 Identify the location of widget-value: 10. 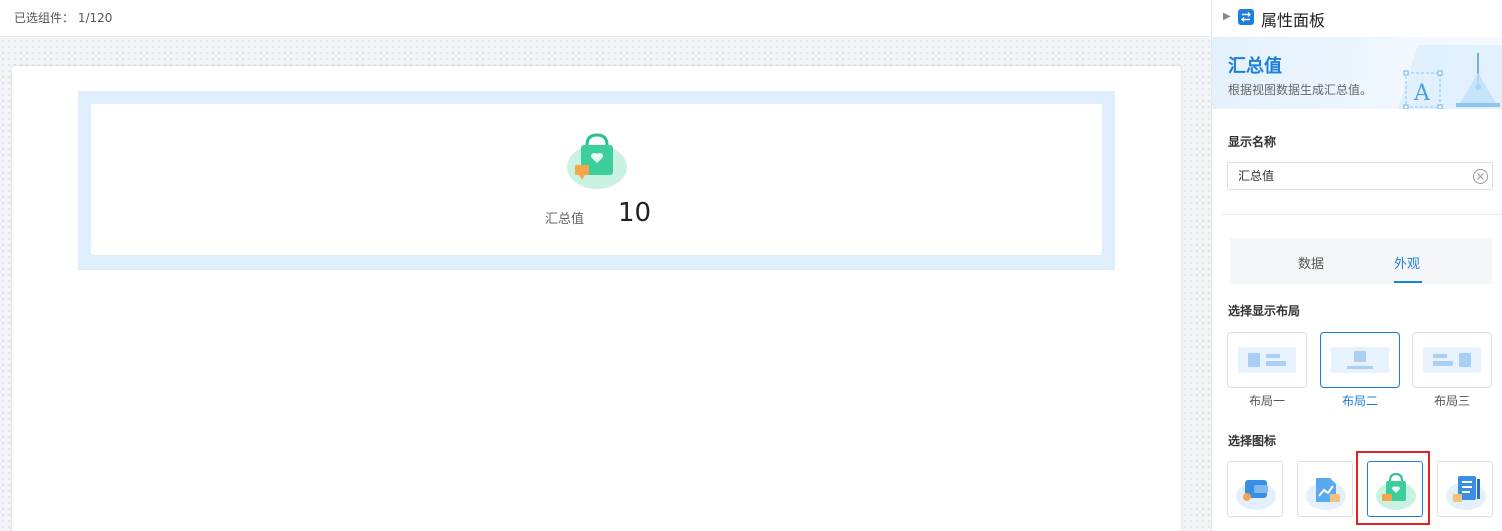
(635, 213).